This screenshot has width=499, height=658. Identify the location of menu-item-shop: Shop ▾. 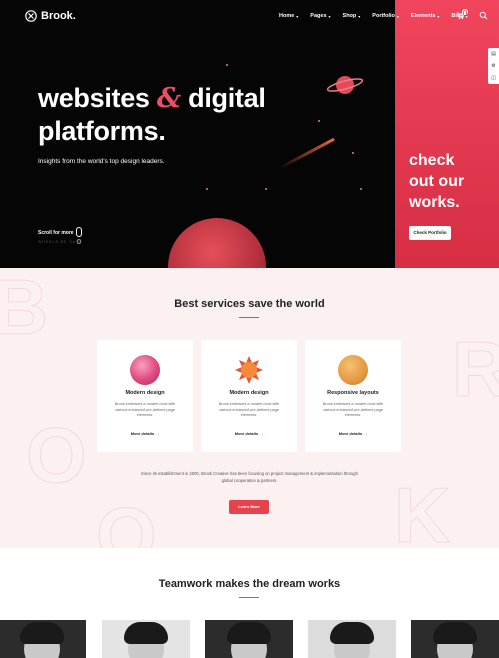
(352, 16).